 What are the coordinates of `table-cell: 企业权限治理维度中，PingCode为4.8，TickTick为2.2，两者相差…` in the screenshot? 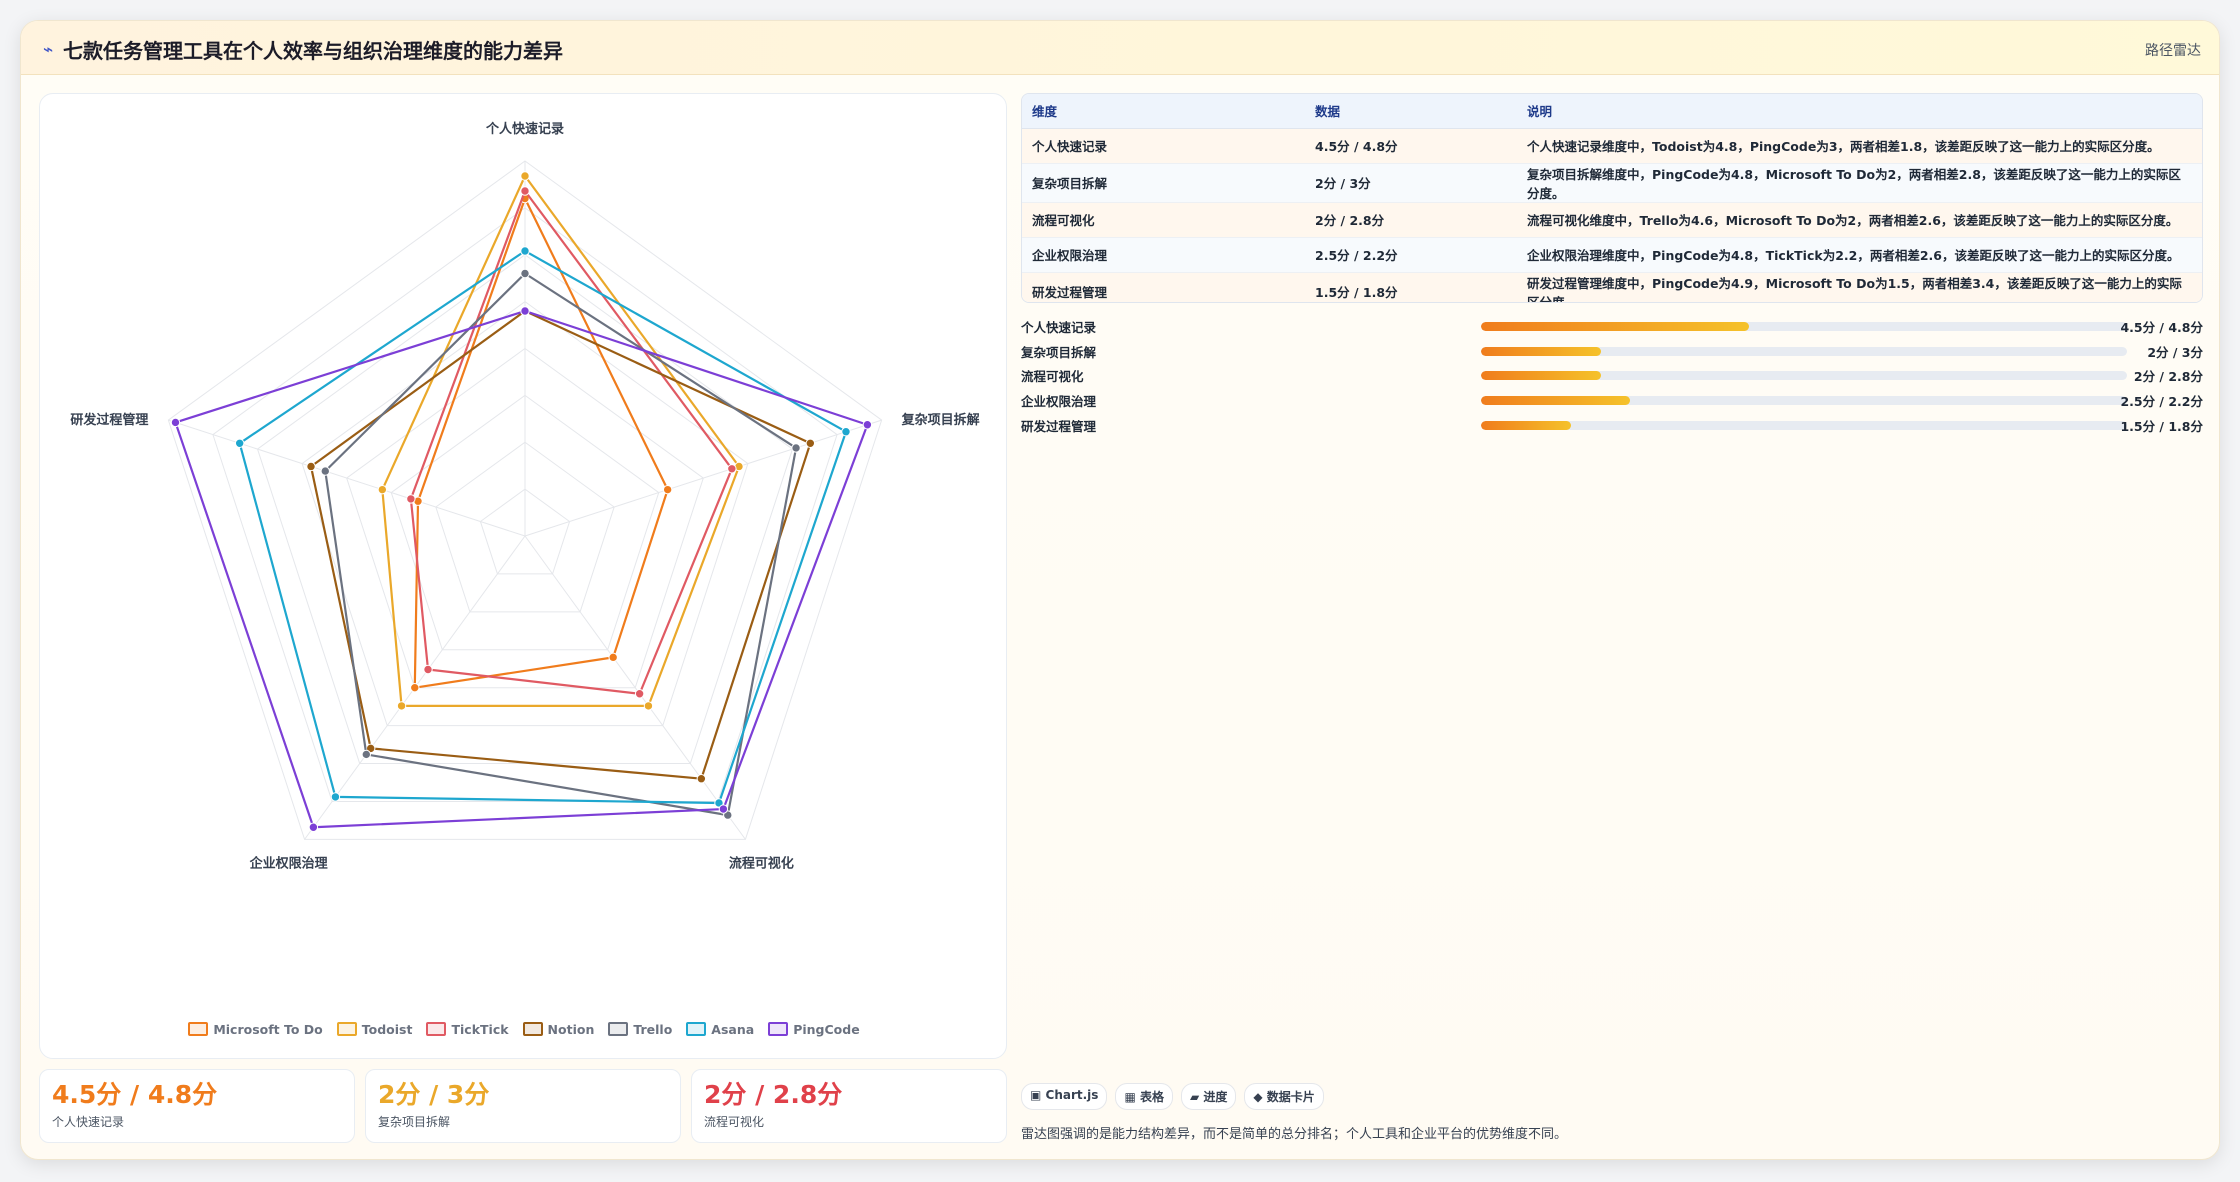 It's located at (1859, 255).